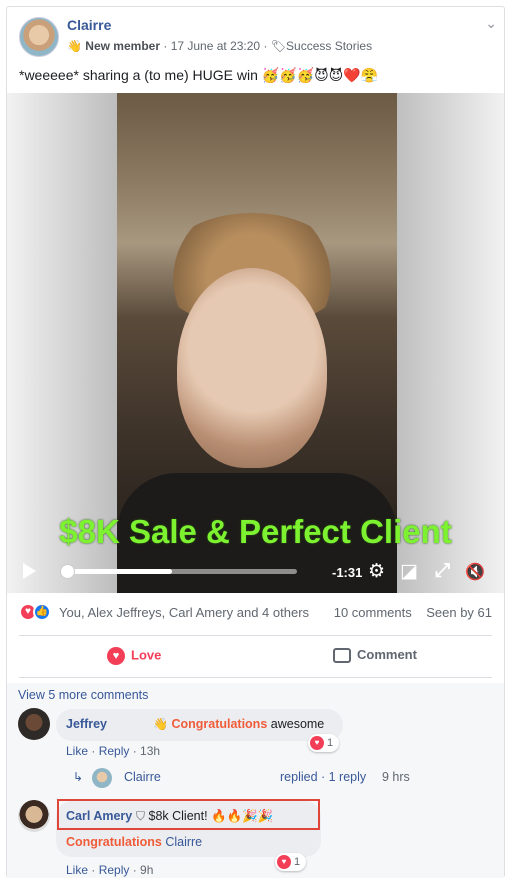 This screenshot has width=511, height=878. Describe the element at coordinates (89, 25) in the screenshot. I see `author-name: Clairre` at that location.